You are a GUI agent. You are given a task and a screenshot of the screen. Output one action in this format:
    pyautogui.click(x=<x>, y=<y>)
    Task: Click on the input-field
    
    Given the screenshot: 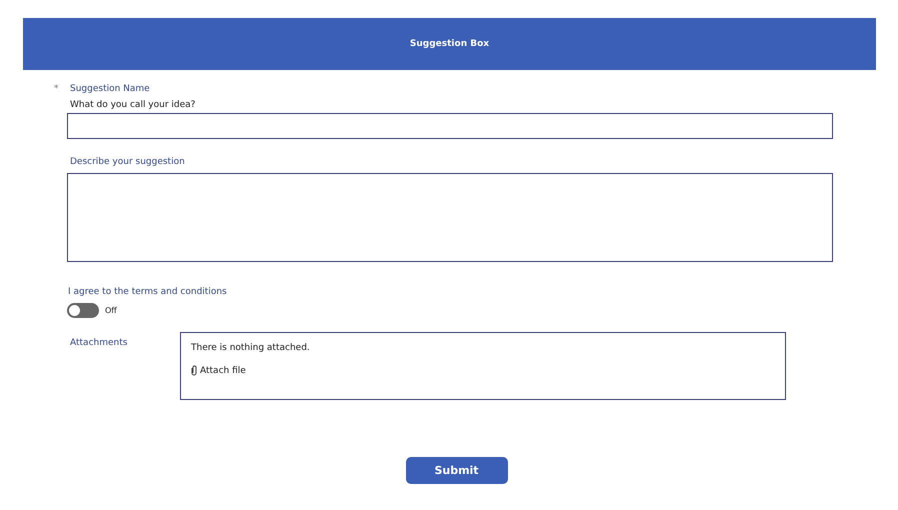 What is the action you would take?
    pyautogui.click(x=450, y=126)
    